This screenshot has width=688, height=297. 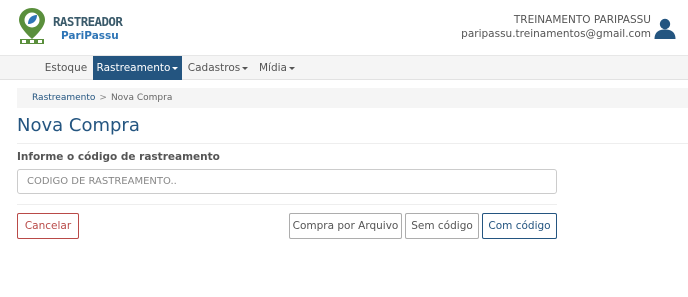 I want to click on user-name: TREINAMENTO PARIPASSU, so click(x=582, y=20).